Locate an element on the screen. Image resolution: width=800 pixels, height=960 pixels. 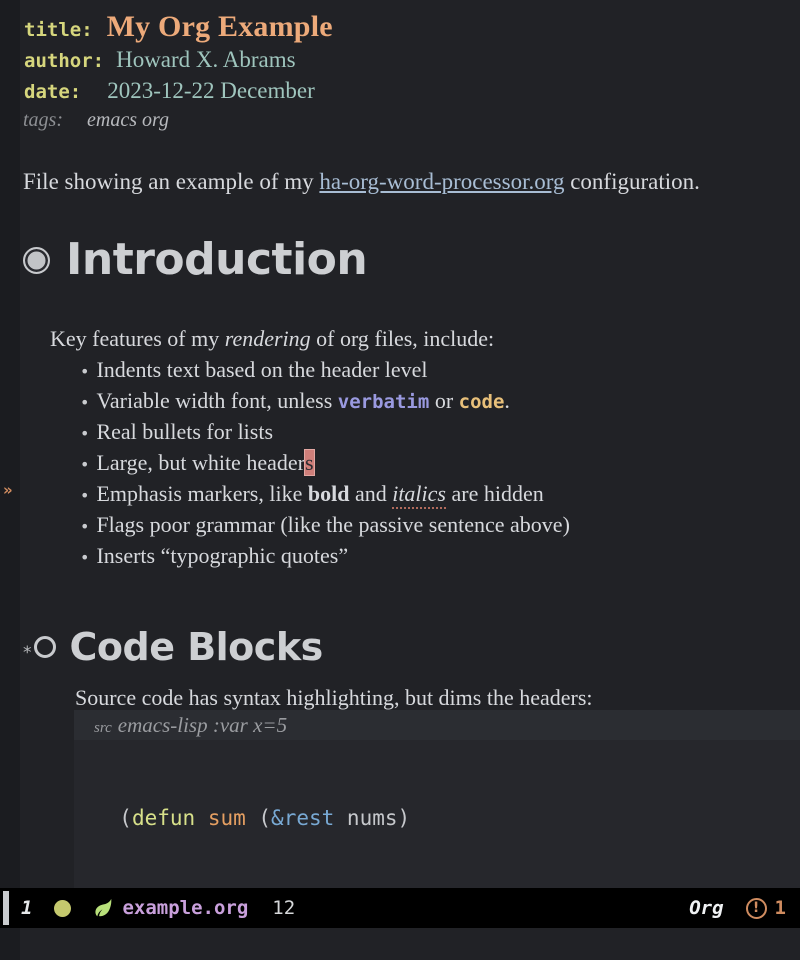
heading-bullet-level1-icon is located at coordinates (36, 260).